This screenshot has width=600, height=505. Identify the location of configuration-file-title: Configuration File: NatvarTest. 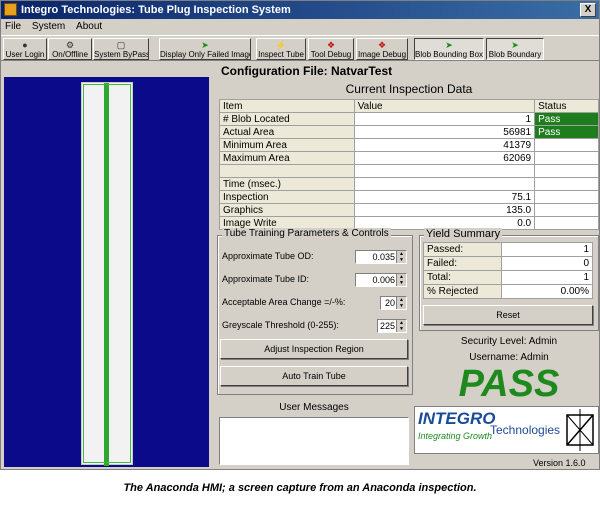
(307, 71).